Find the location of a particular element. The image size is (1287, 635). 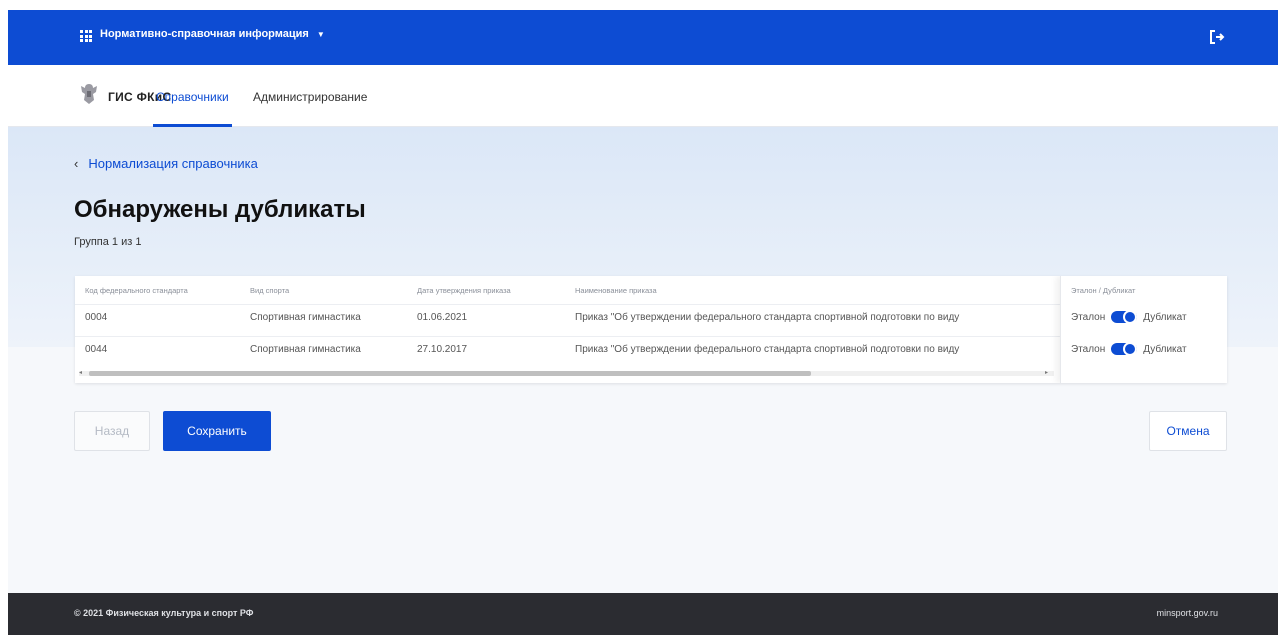

tab-directories: Справочники is located at coordinates (192, 108).